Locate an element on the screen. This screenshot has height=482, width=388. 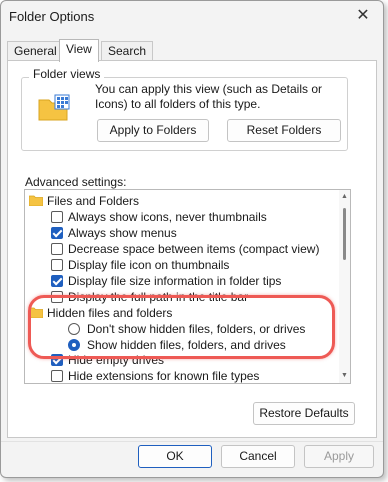
tab-general: General is located at coordinates (35, 51).